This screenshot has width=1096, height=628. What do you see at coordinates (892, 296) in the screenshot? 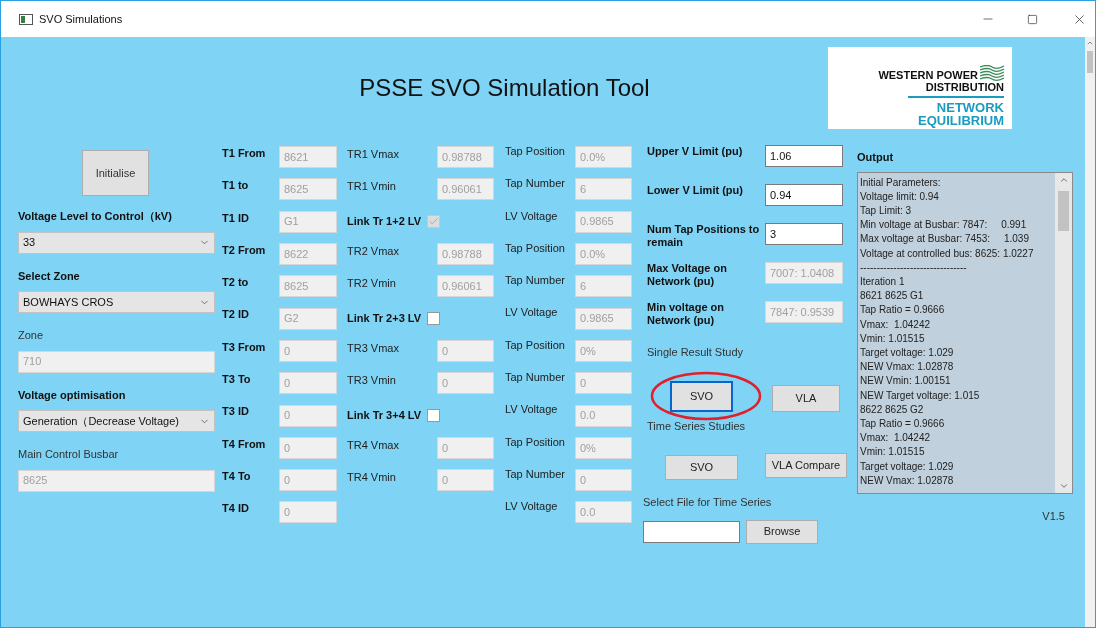
I see `output-line: 8621 8625 G1` at bounding box center [892, 296].